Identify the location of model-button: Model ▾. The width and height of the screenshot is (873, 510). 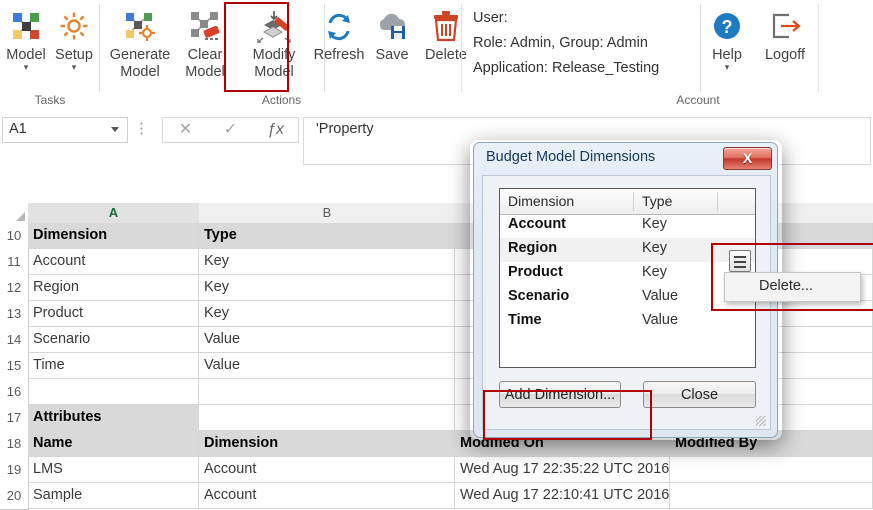
(26, 39).